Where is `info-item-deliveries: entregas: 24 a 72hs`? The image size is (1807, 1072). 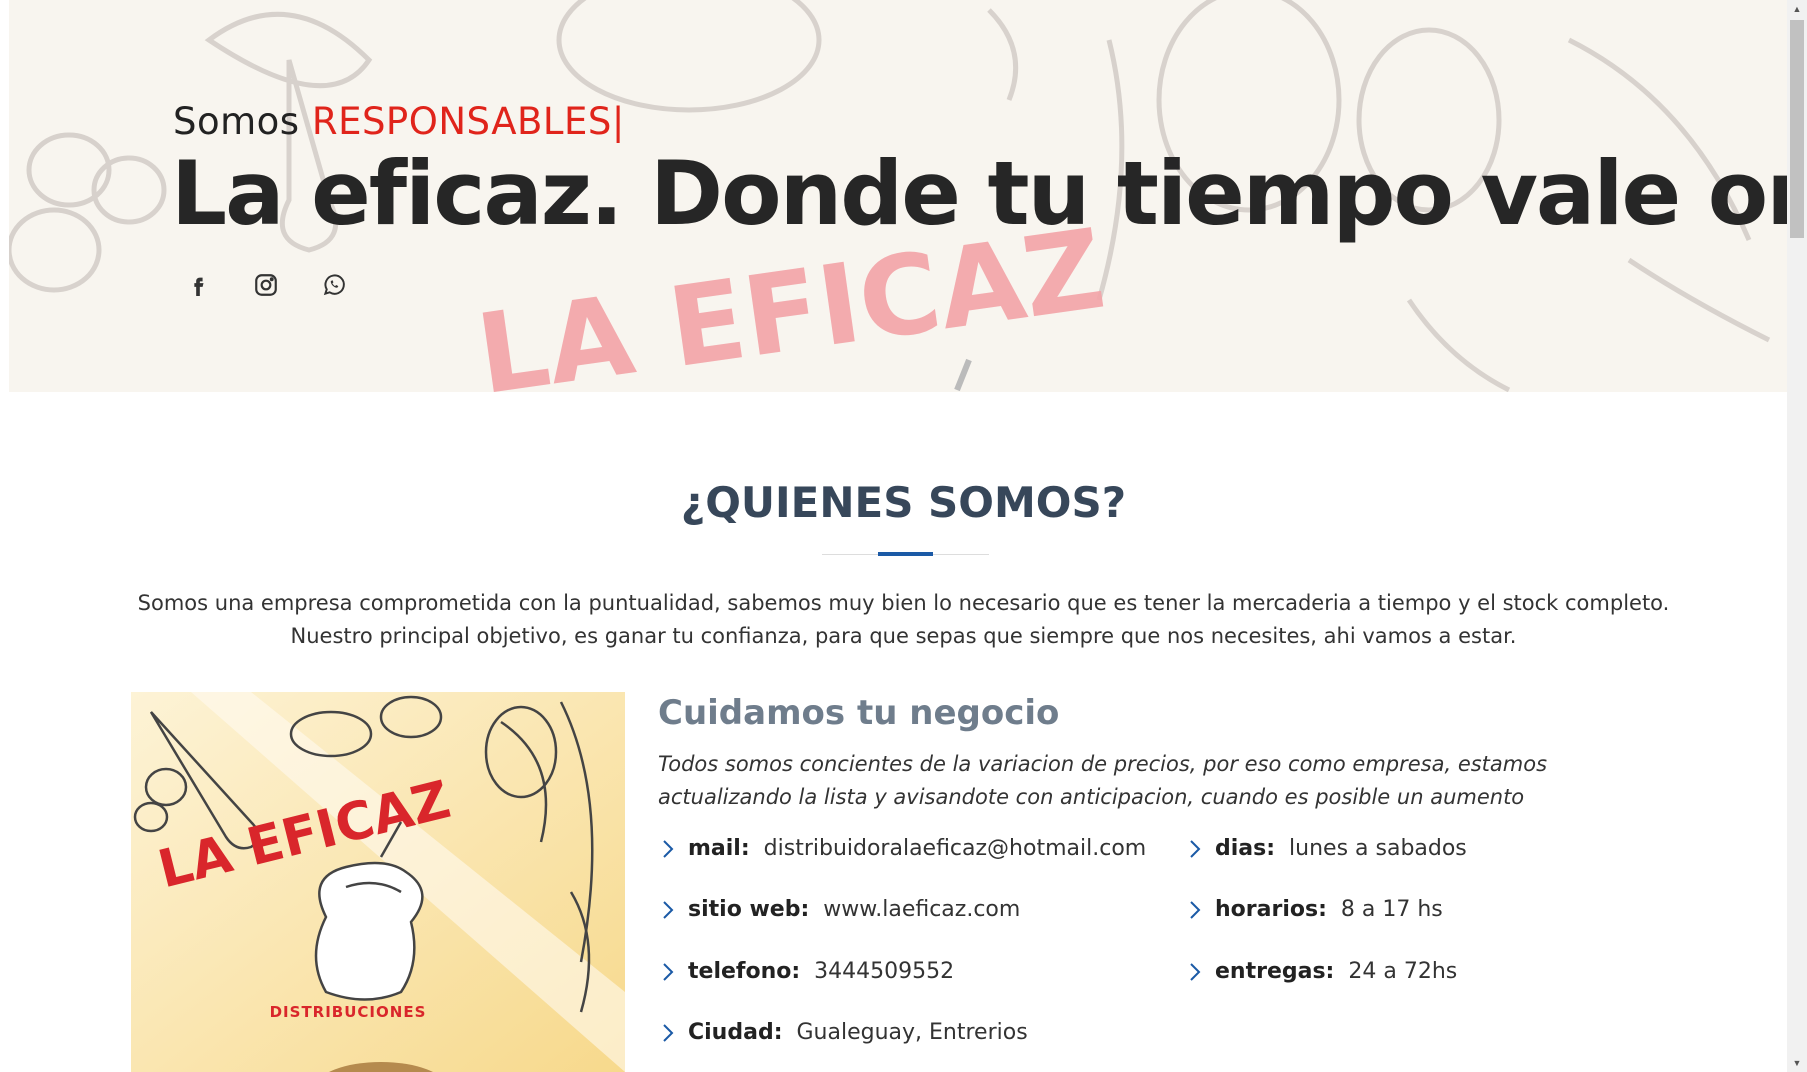 info-item-deliveries: entregas: 24 a 72hs is located at coordinates (1321, 971).